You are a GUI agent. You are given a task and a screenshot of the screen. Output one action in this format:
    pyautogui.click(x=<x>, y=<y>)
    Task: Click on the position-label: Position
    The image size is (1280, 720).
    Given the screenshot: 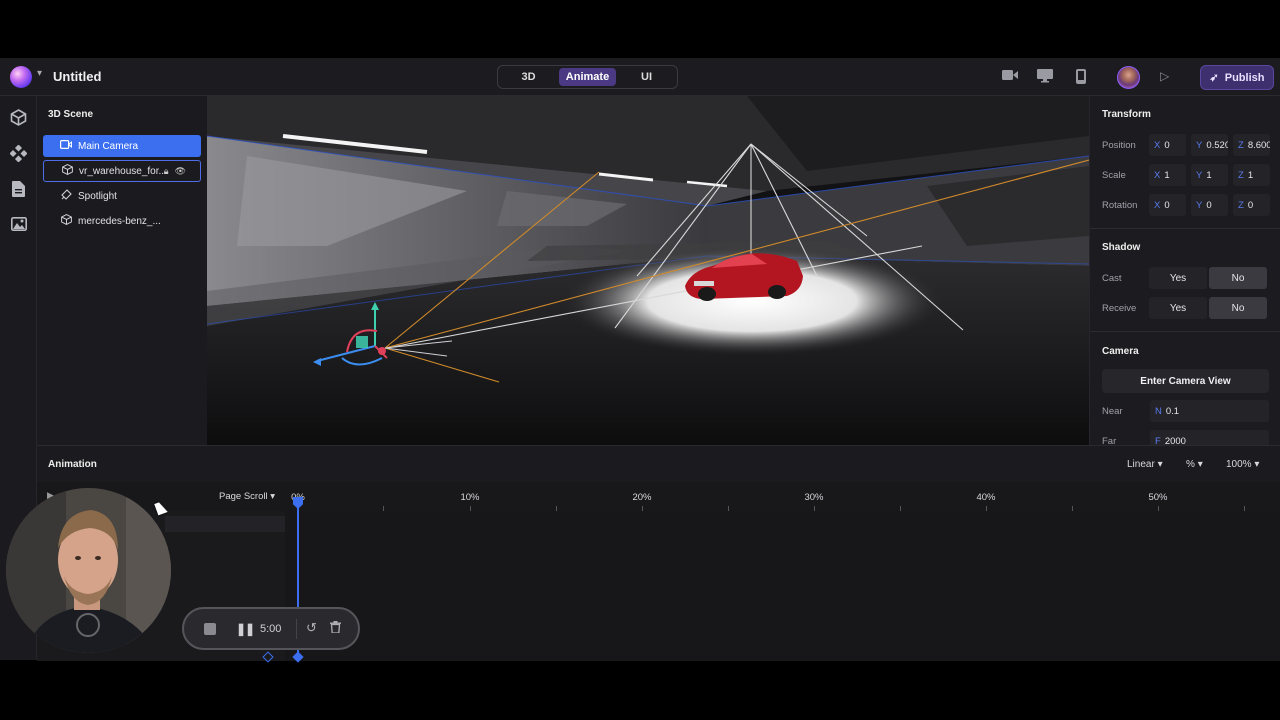 What is the action you would take?
    pyautogui.click(x=1119, y=145)
    